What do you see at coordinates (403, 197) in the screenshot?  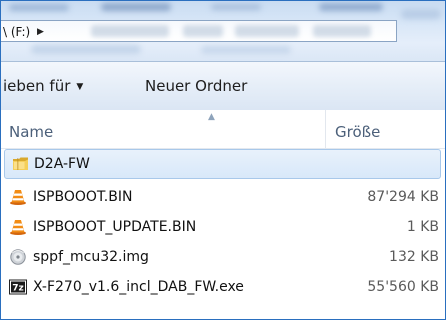 I see `file-size: 87'294 KB` at bounding box center [403, 197].